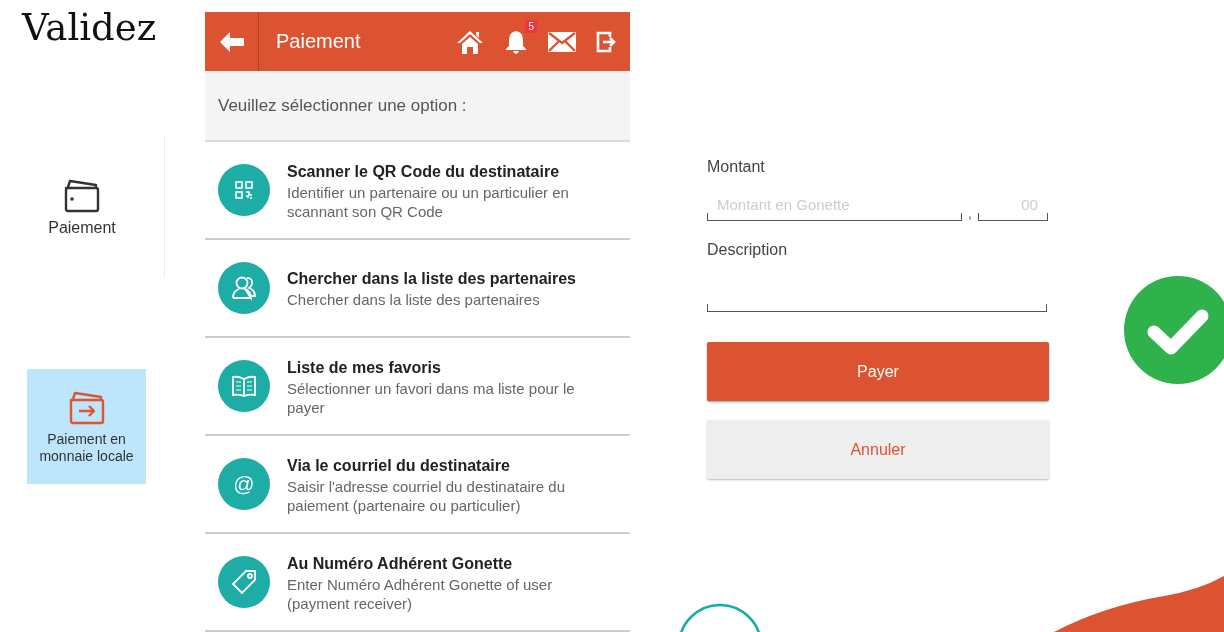 This screenshot has height=632, width=1224. What do you see at coordinates (319, 41) in the screenshot?
I see `screen-title: Paiement` at bounding box center [319, 41].